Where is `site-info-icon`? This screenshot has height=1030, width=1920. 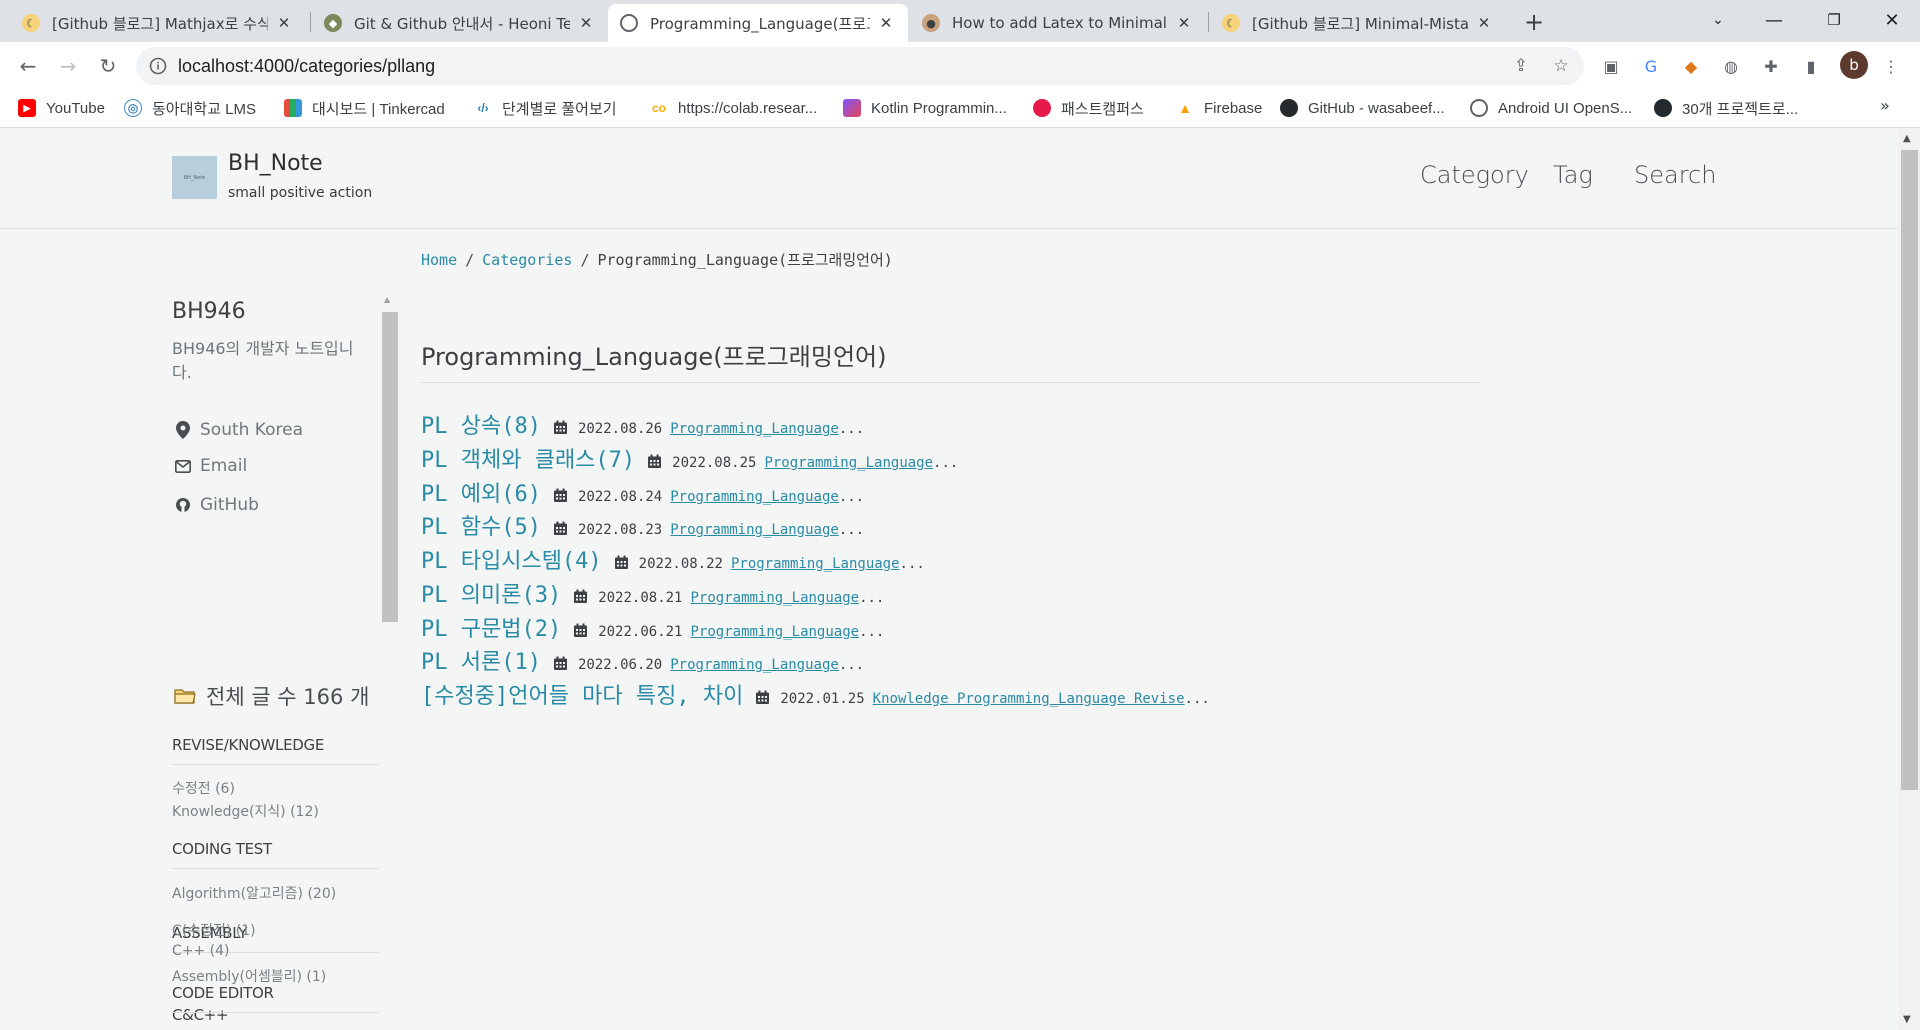 site-info-icon is located at coordinates (158, 66).